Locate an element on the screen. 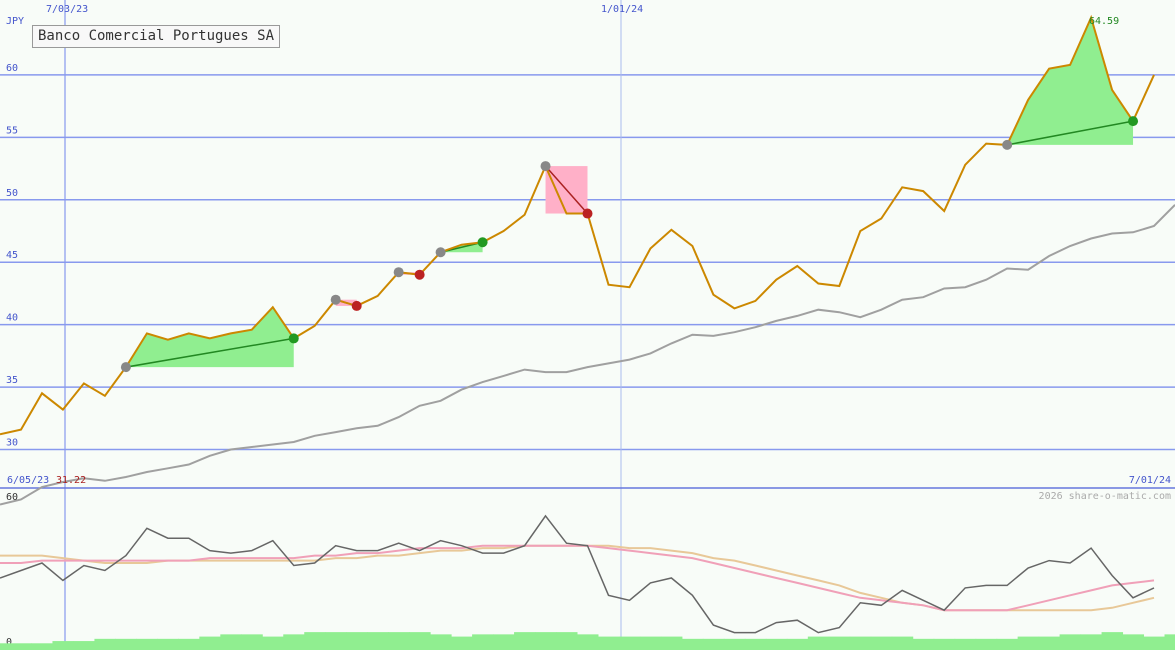 The image size is (1175, 650). peak-price-label: 64.59 is located at coordinates (1104, 21).